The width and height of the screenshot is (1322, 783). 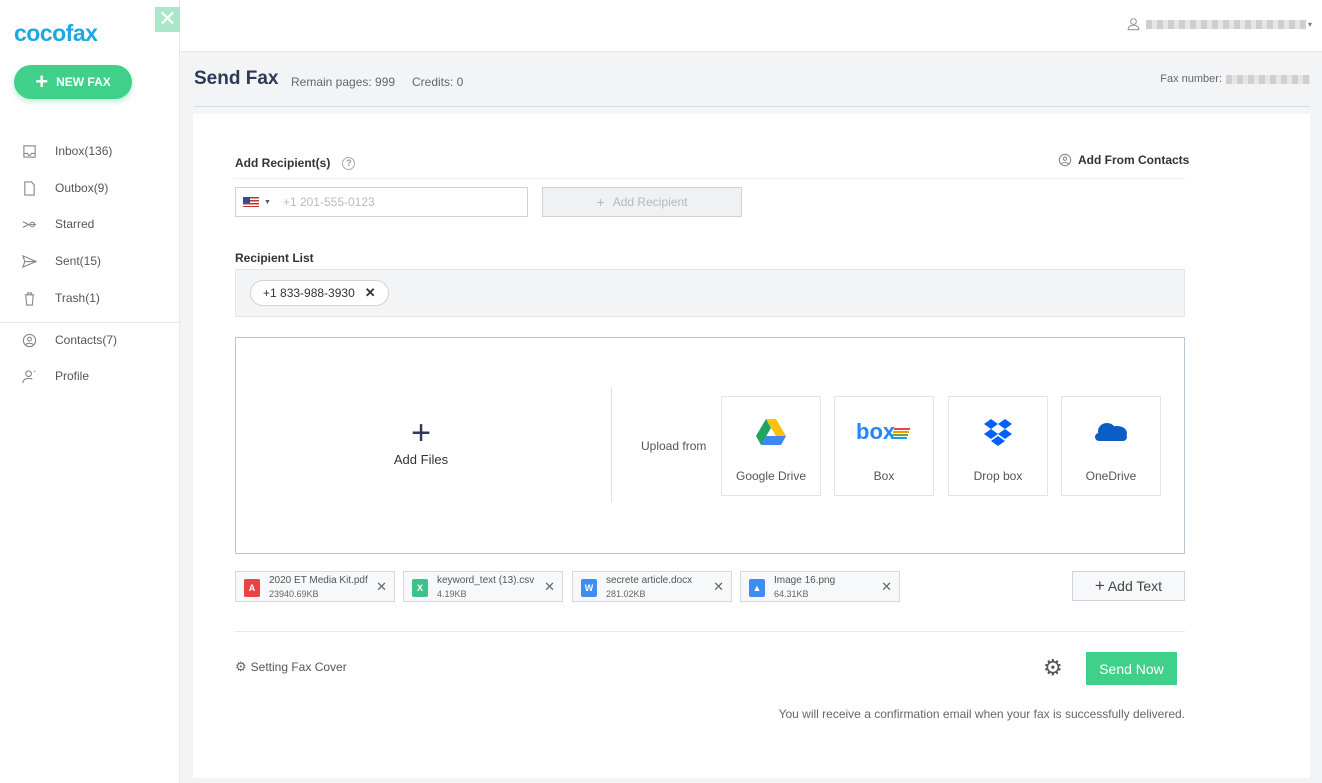 What do you see at coordinates (876, 431) in the screenshot?
I see `svg-text: box` at bounding box center [876, 431].